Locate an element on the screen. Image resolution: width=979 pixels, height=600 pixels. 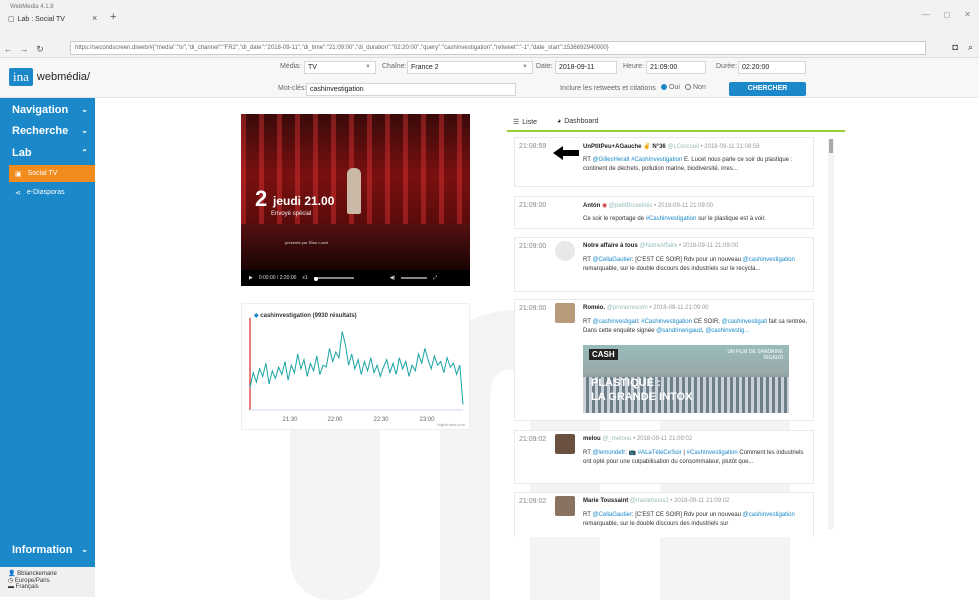
user-name: 👤 Bblanckemane is located at coordinates (47, 573).